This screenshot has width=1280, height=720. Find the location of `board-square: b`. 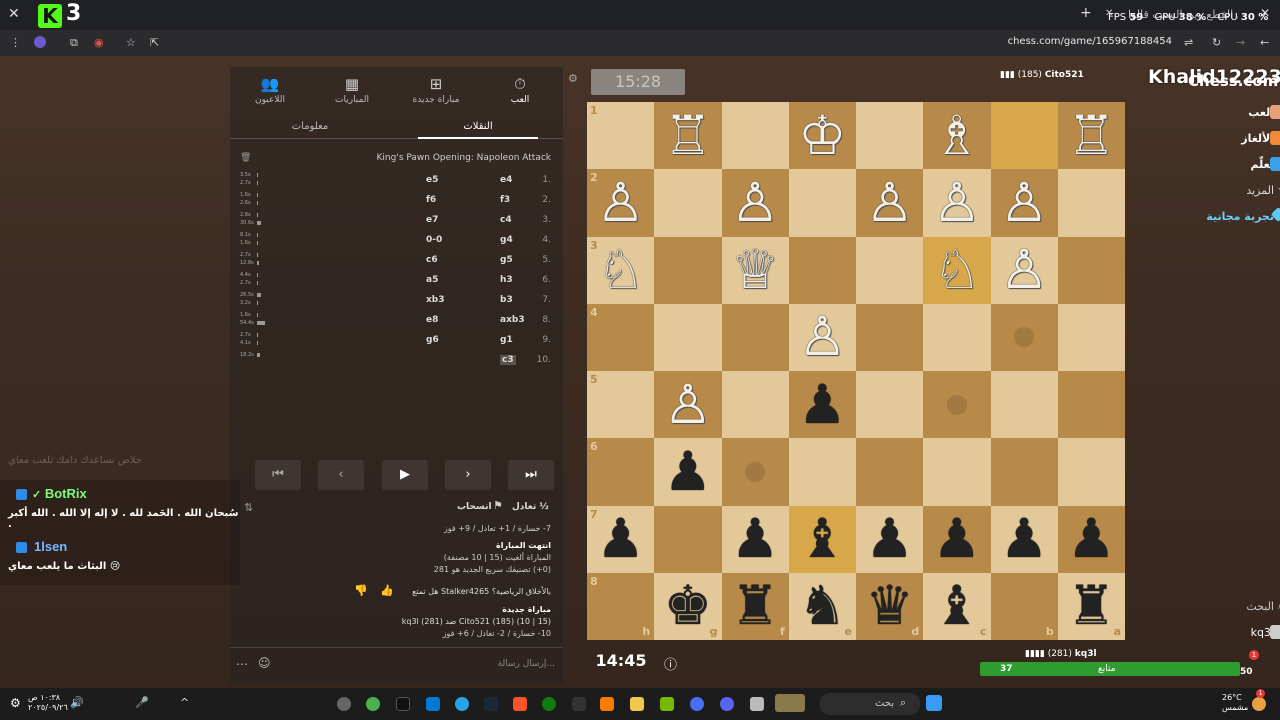

board-square: b is located at coordinates (1024, 606).